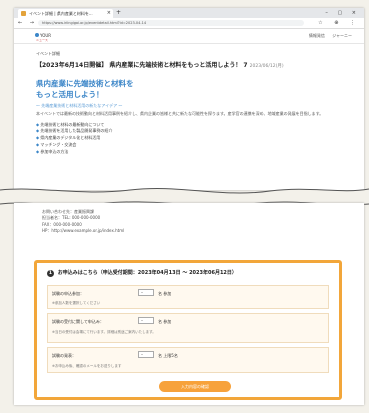 The width and height of the screenshot is (369, 413). I want to click on form-row-unit: 名 上限5名, so click(168, 355).